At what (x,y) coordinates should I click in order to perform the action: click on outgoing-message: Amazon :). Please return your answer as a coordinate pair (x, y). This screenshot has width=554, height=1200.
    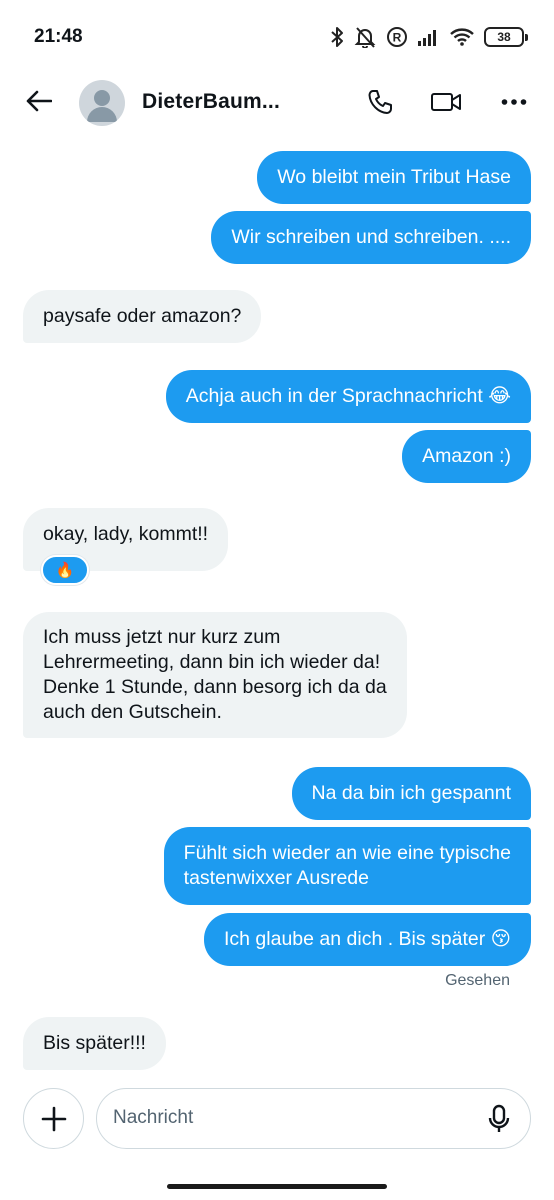
    Looking at the image, I should click on (466, 456).